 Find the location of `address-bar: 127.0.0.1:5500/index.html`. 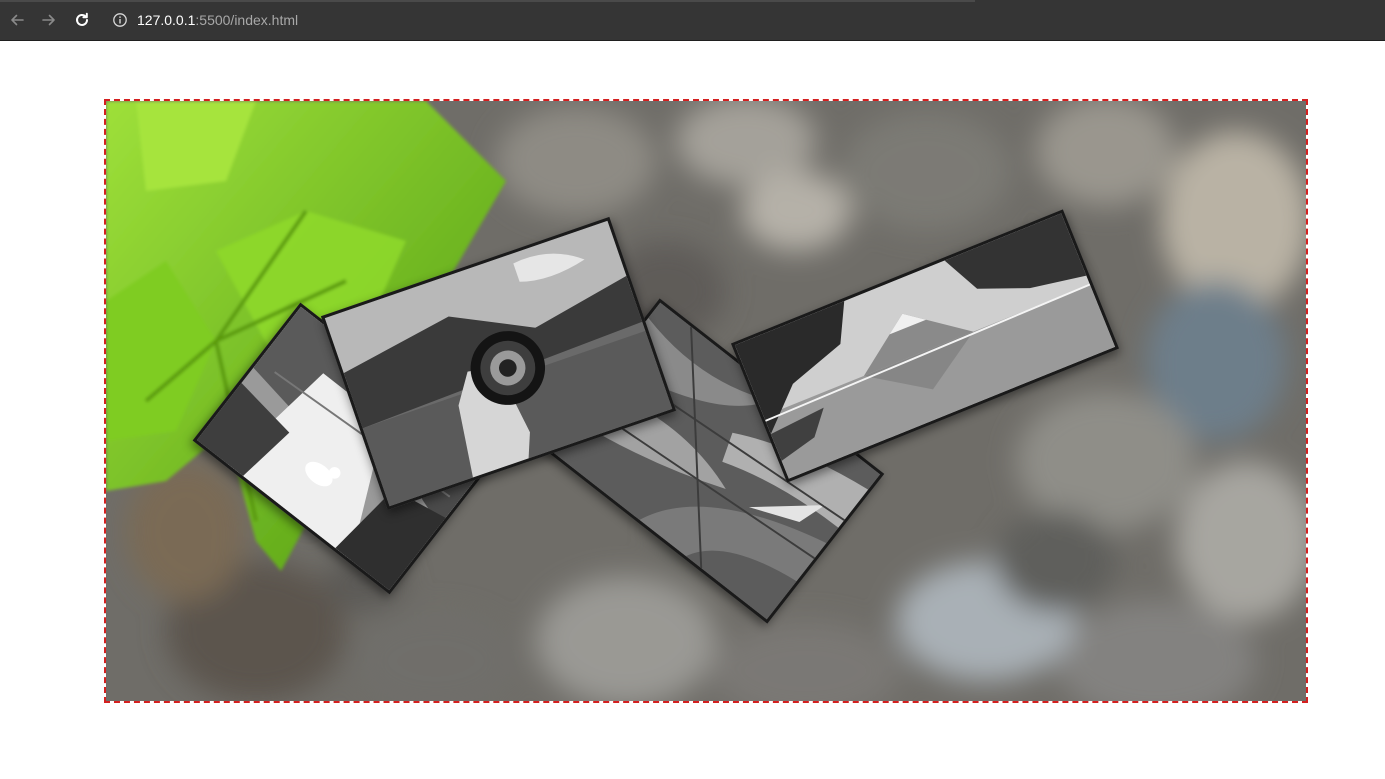

address-bar: 127.0.0.1:5500/index.html is located at coordinates (205, 20).